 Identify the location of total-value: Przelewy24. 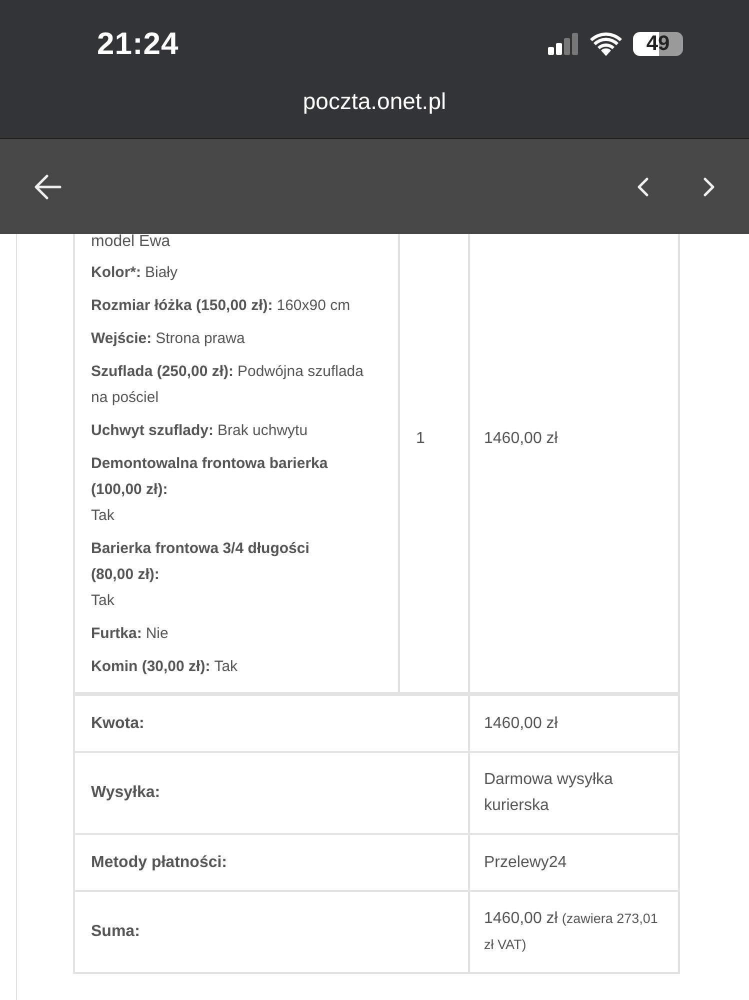
(525, 862).